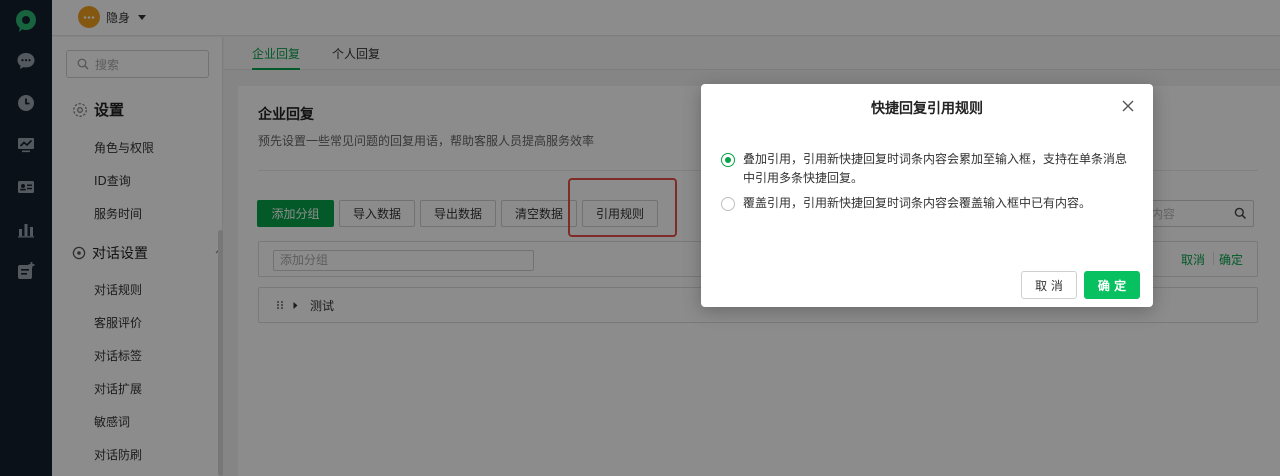 The width and height of the screenshot is (1280, 476). What do you see at coordinates (917, 203) in the screenshot?
I see `option-overwrite-text: 覆盖引用，引用新快捷回复时词条内容会覆盖输入框中已有内容。` at bounding box center [917, 203].